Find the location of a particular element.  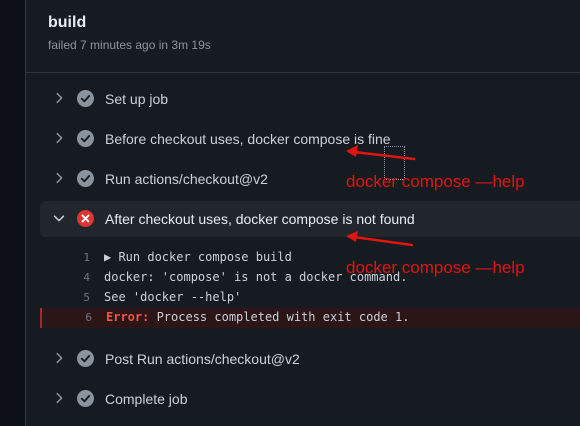

step-label: Complete job is located at coordinates (146, 399).